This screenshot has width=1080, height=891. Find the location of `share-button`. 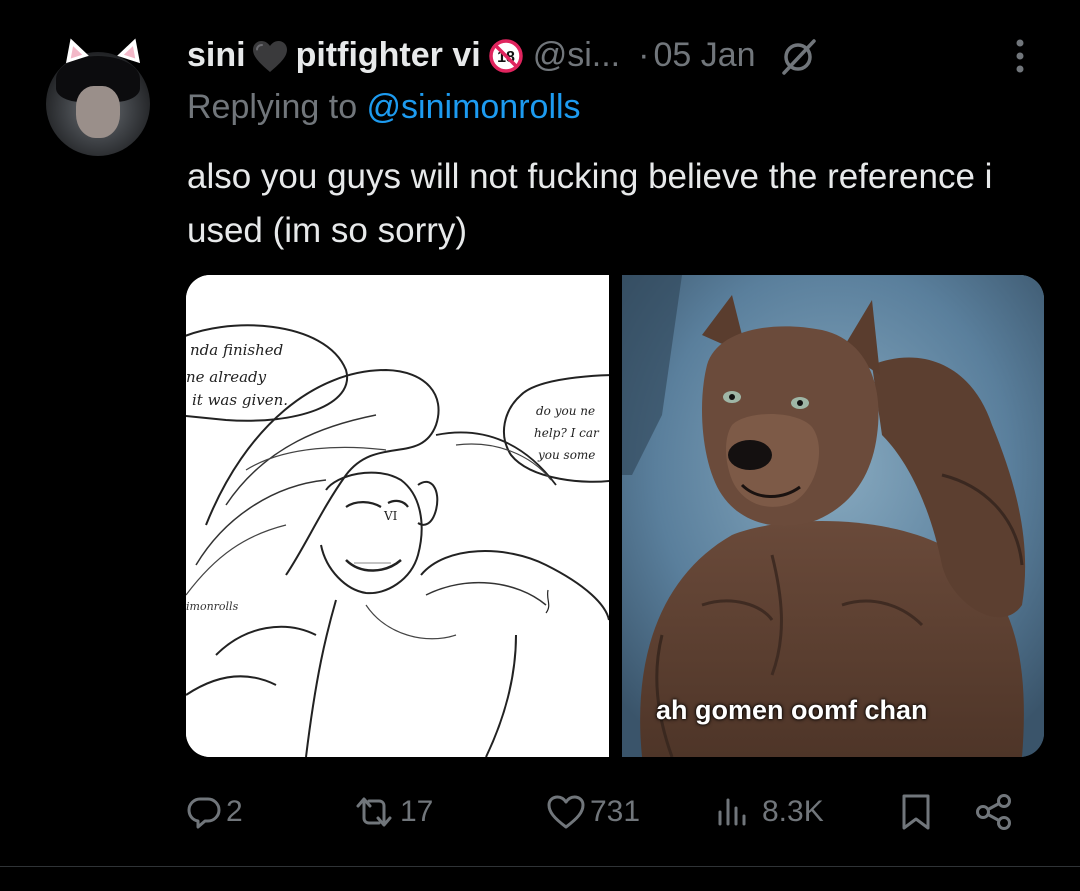

share-button is located at coordinates (994, 812).